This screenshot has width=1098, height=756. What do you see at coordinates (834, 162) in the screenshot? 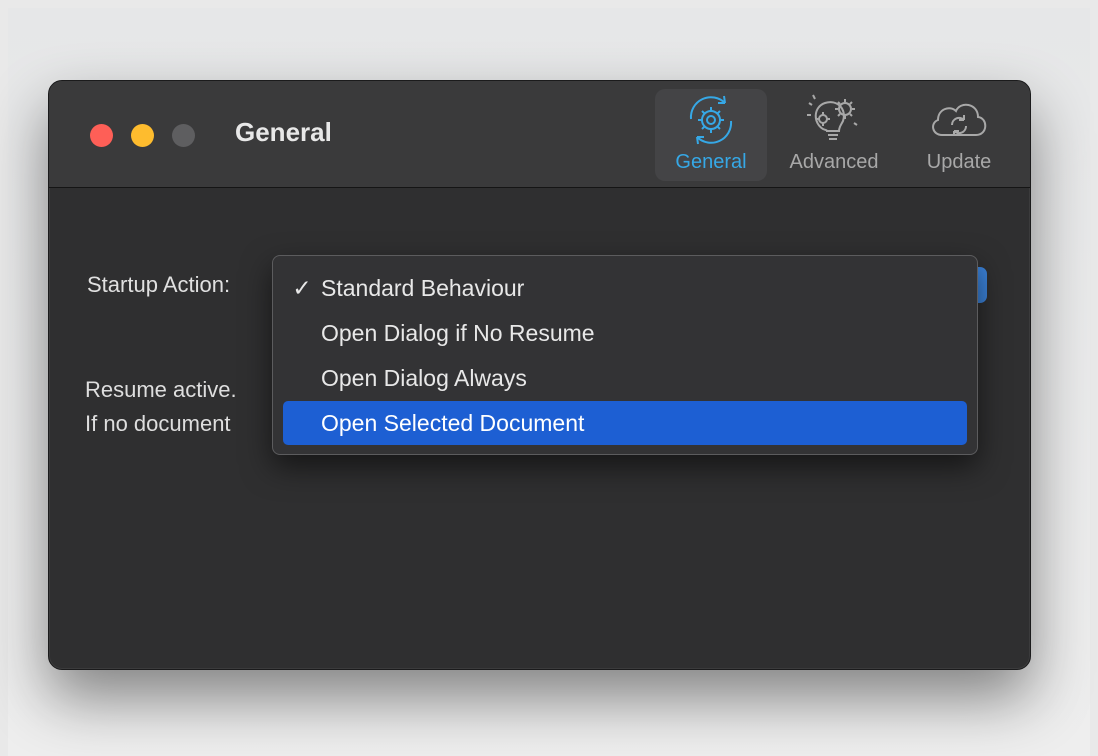
I see `toolbar-advanced-label: Advanced` at bounding box center [834, 162].